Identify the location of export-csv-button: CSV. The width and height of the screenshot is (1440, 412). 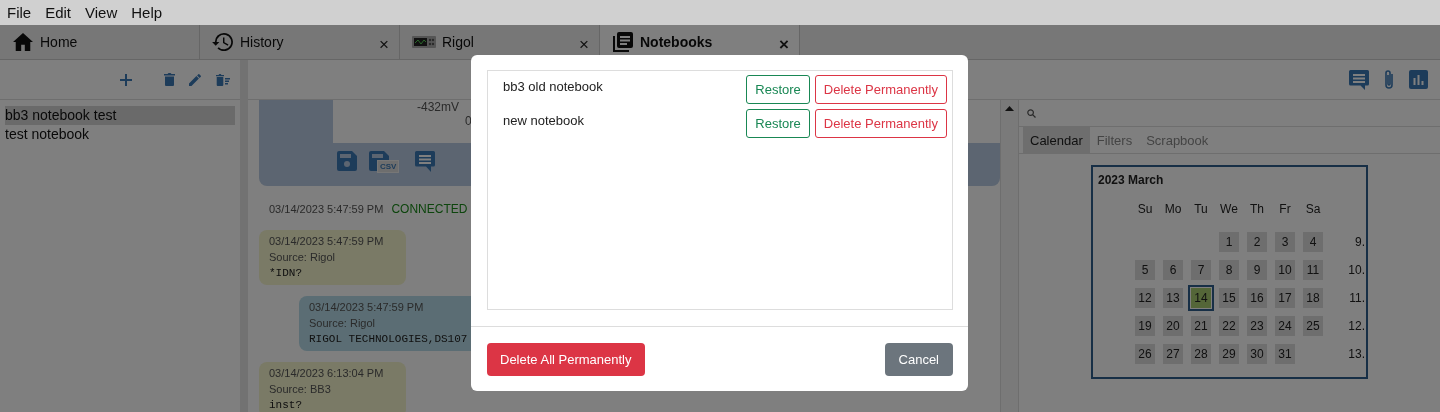
(386, 163).